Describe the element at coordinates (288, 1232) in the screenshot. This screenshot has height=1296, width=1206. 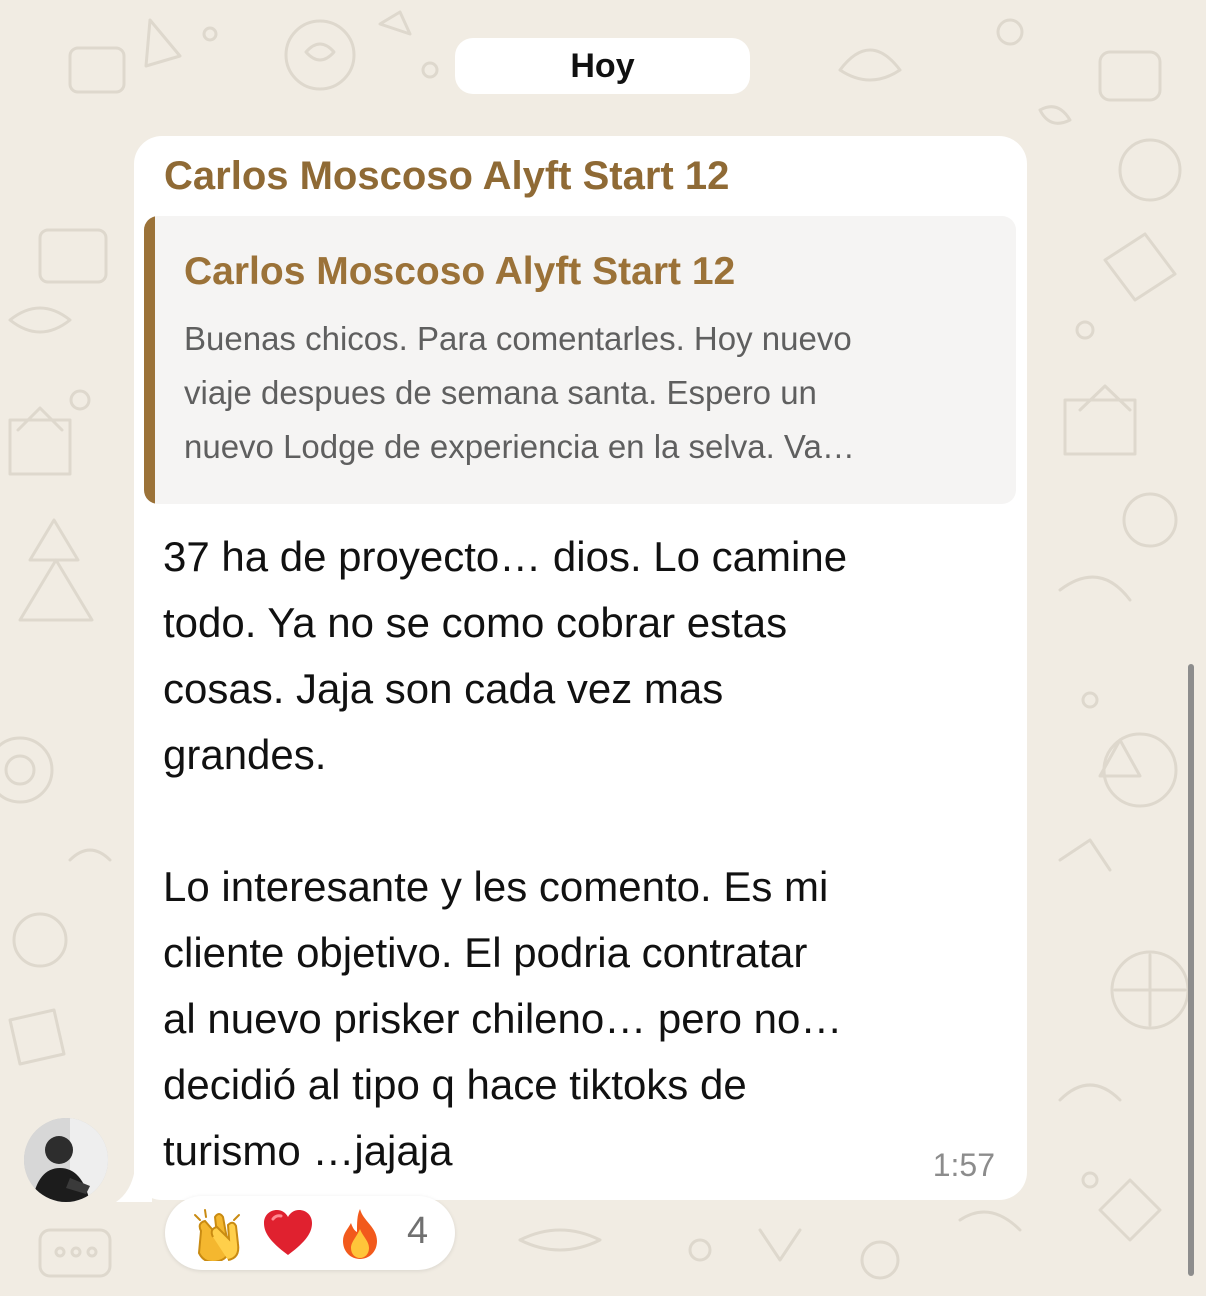
I see `red-heart-icon` at that location.